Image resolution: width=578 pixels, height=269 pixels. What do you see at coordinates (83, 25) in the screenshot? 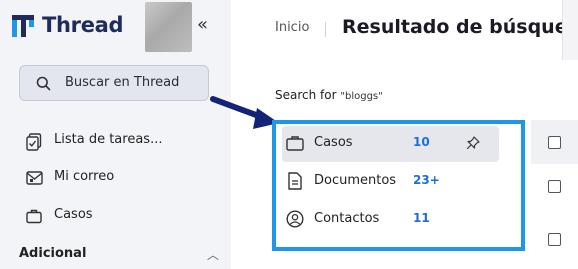
I see `brand-name: Thread` at bounding box center [83, 25].